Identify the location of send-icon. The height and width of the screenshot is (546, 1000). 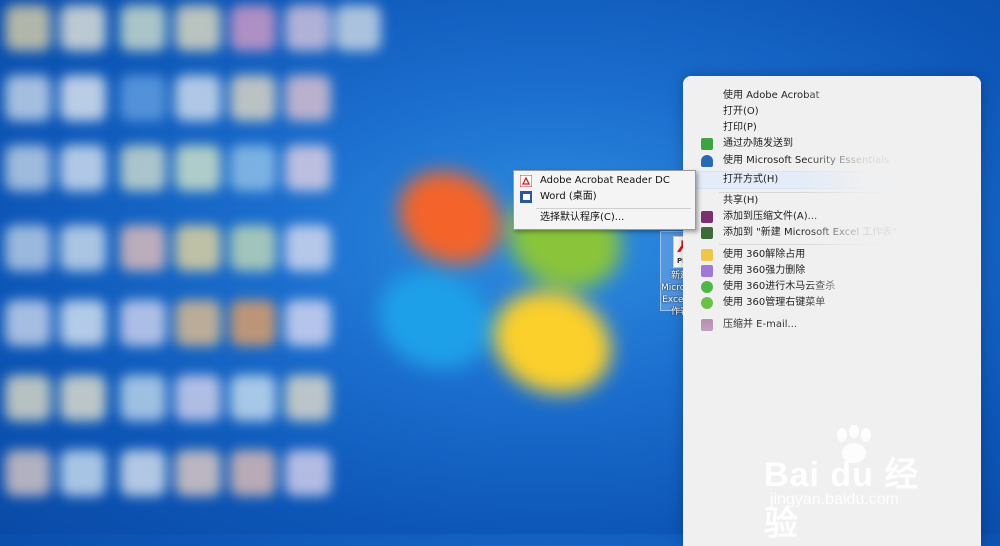
(707, 144).